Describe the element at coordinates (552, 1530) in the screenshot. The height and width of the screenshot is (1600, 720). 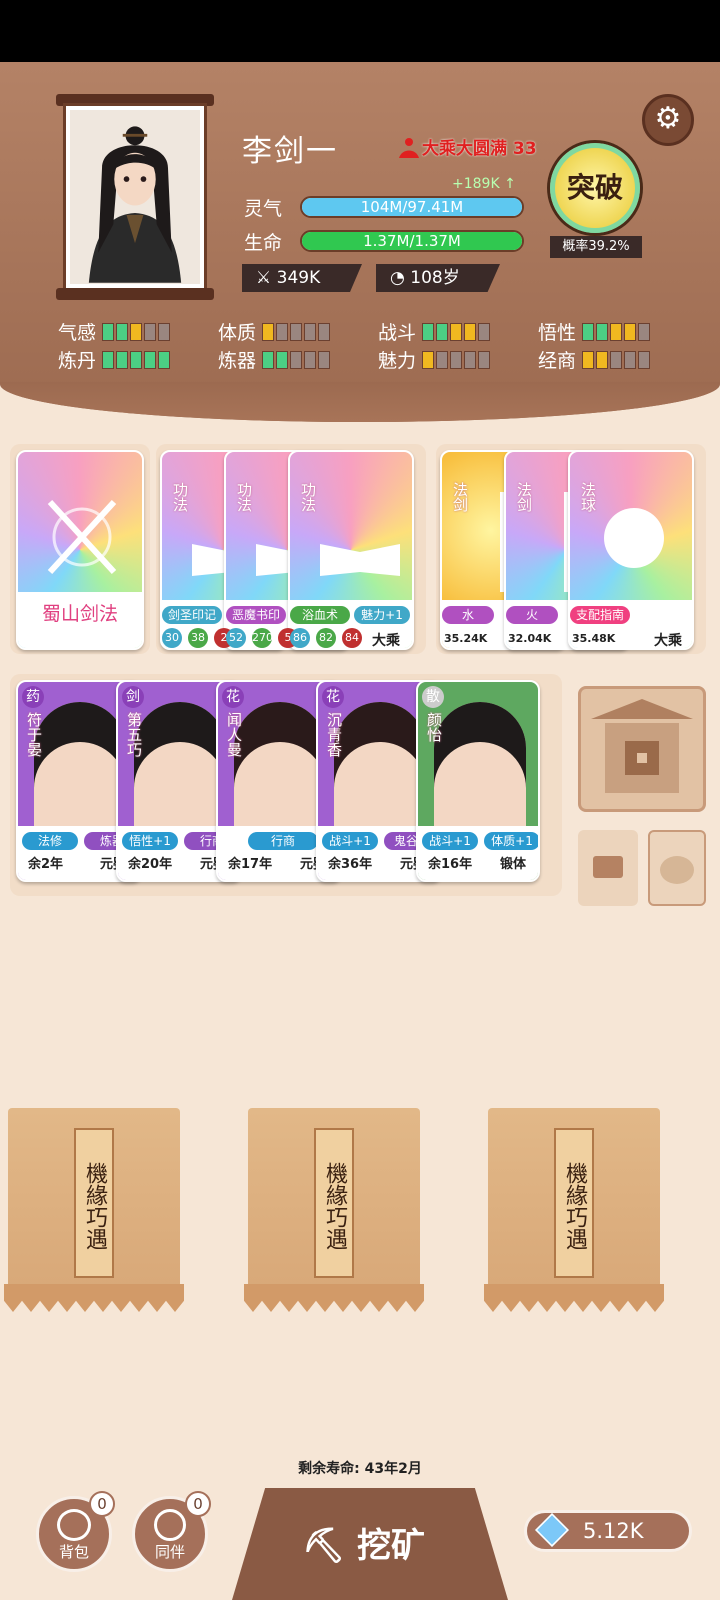
I see `gem-icon` at that location.